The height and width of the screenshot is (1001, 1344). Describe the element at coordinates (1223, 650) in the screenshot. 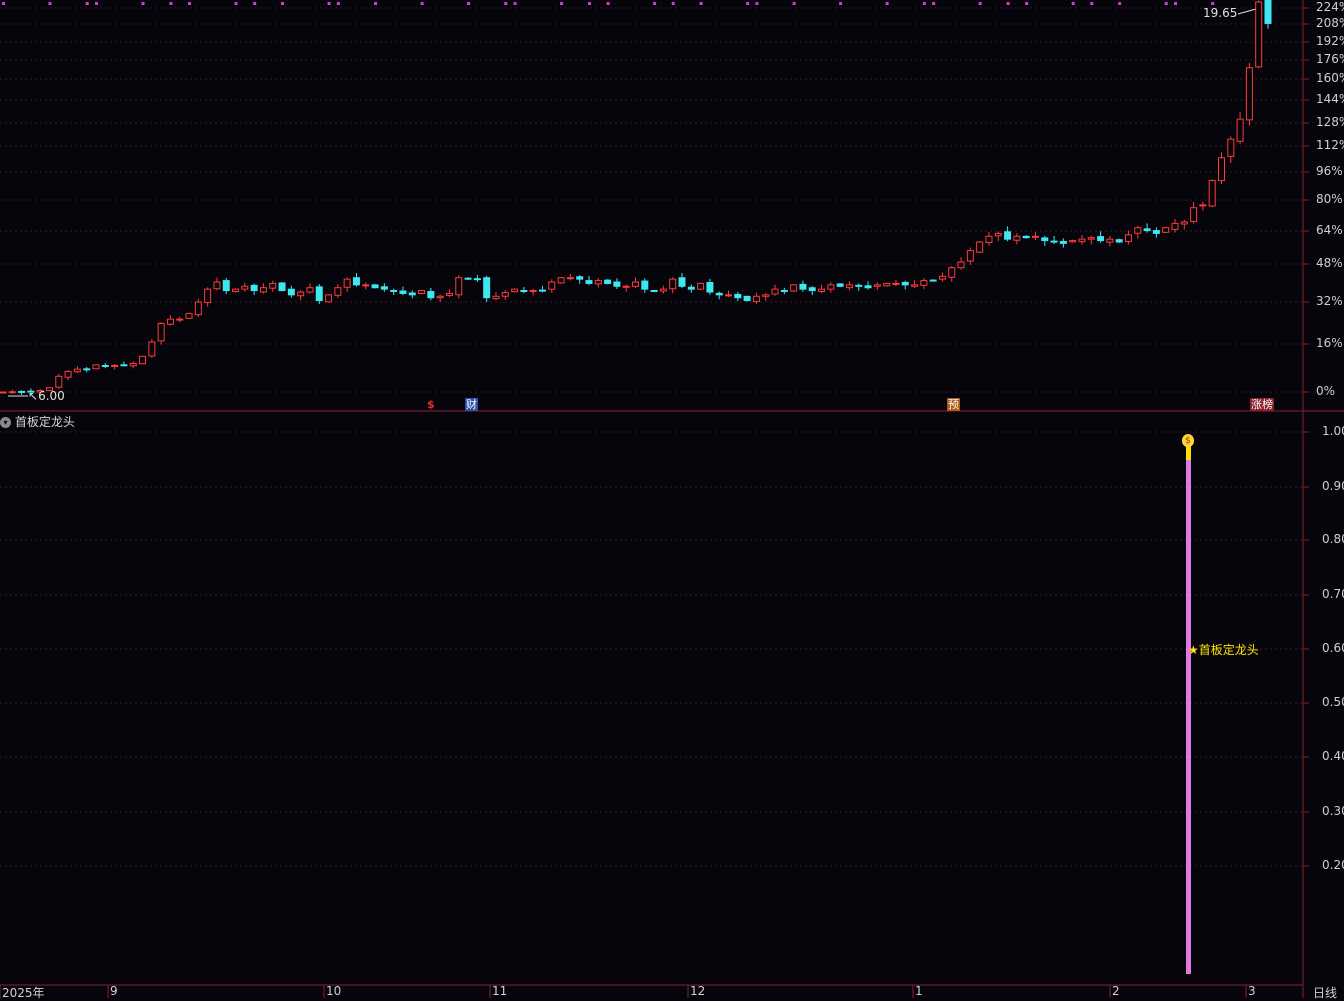

I see `signal-label: ★首板定龙头` at that location.